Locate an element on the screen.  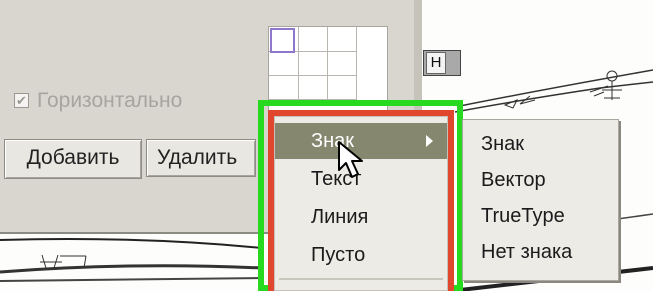
map-label-text: Н is located at coordinates (436, 63).